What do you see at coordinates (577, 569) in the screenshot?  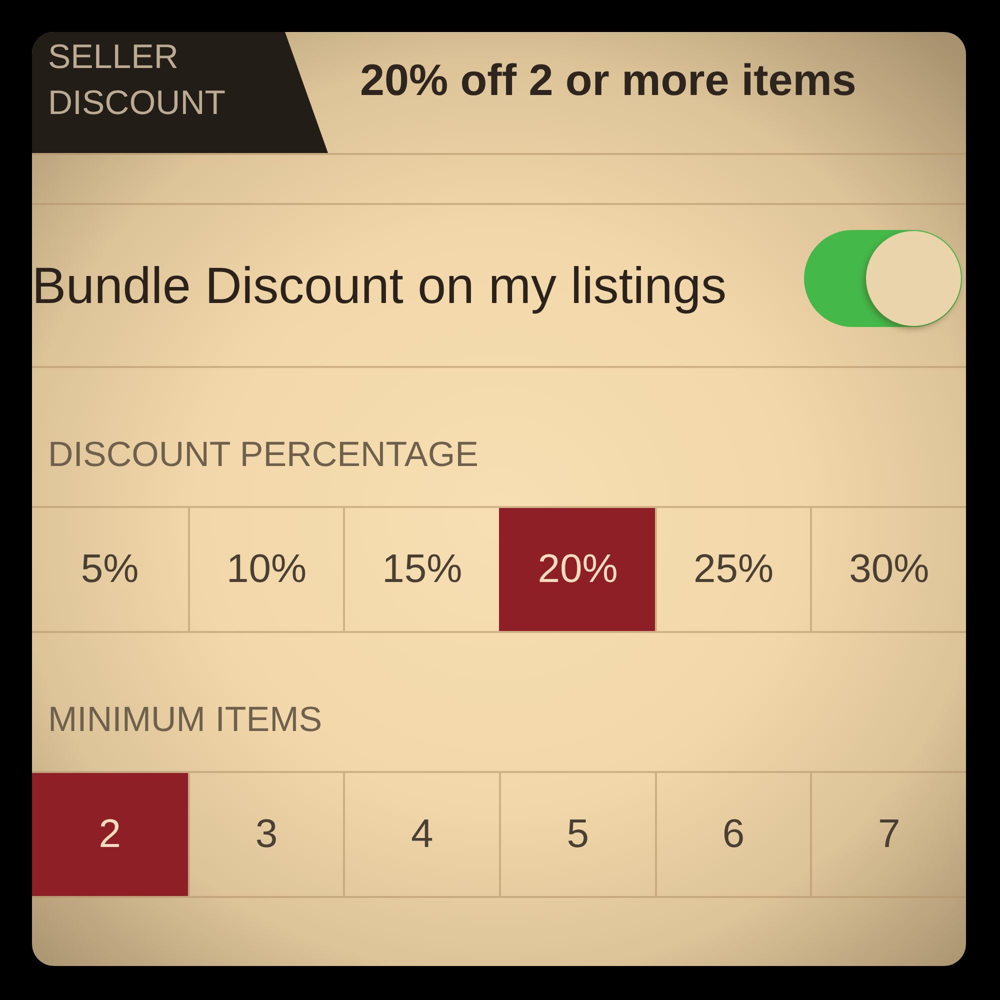 I see `percentage-option: 20%` at bounding box center [577, 569].